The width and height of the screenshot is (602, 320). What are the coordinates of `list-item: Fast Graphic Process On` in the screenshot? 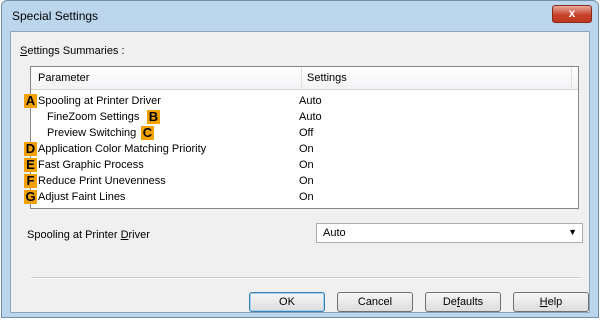 It's located at (304, 166).